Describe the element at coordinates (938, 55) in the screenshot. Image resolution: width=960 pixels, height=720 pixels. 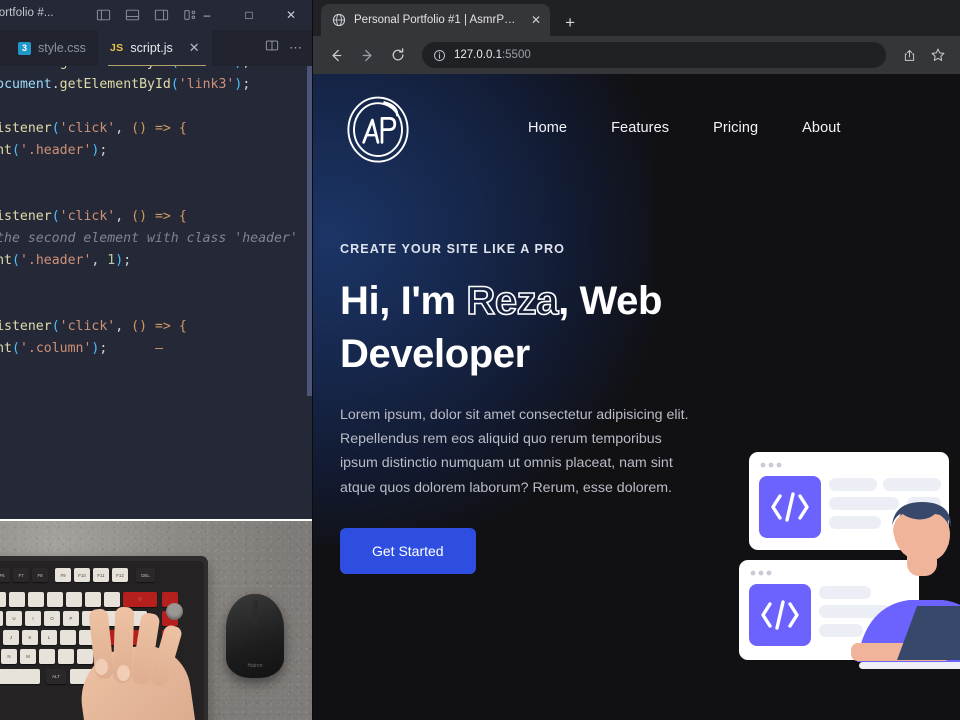
I see `bookmark-star-icon` at that location.